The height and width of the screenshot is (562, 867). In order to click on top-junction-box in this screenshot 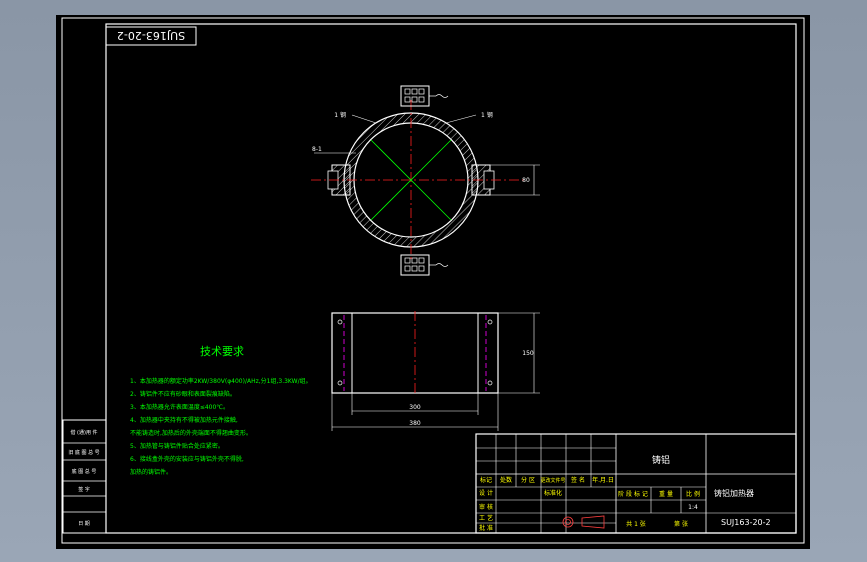, I will do `click(424, 96)`.